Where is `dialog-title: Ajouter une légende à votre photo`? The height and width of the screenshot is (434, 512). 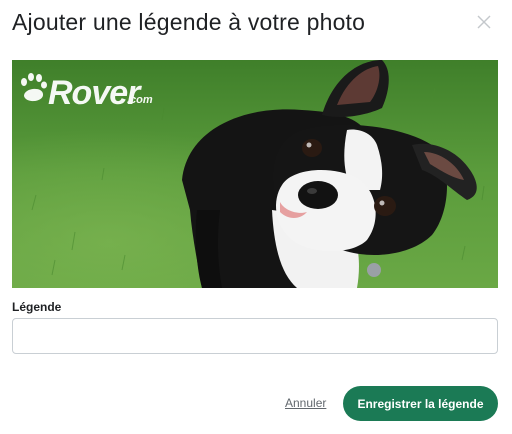
dialog-title: Ajouter une légende à votre photo is located at coordinates (189, 22).